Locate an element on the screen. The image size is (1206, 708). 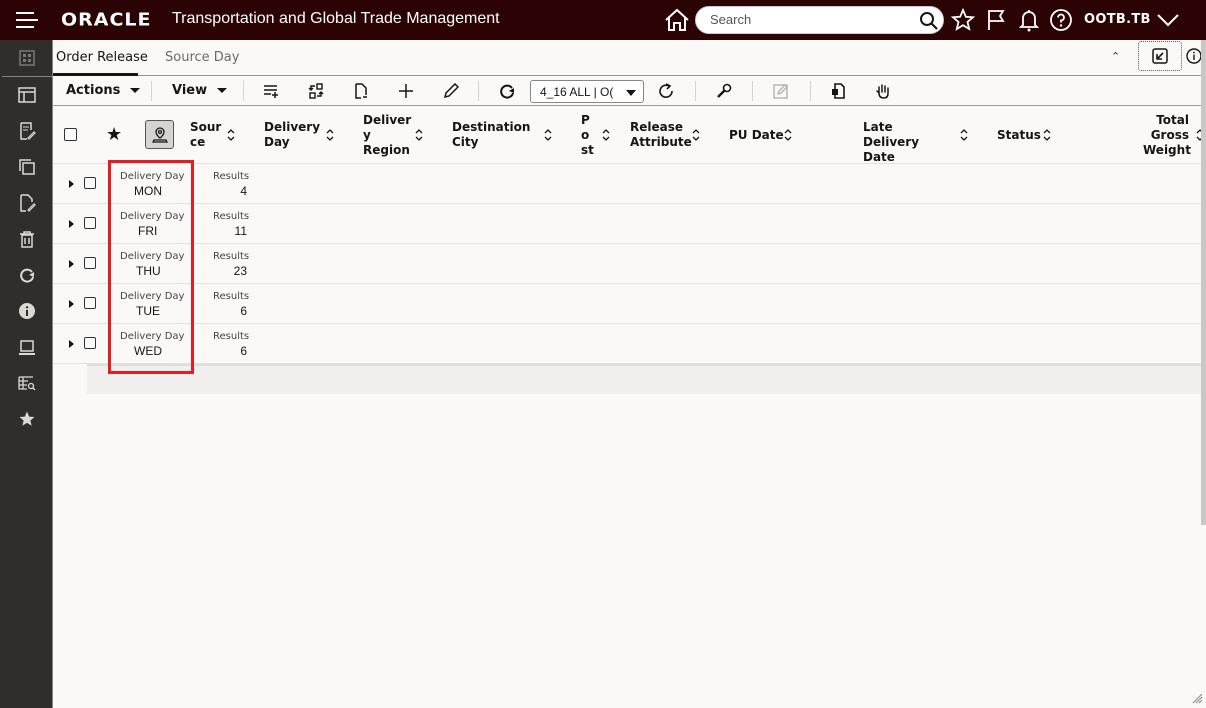
resize-grip-icon is located at coordinates (1197, 698).